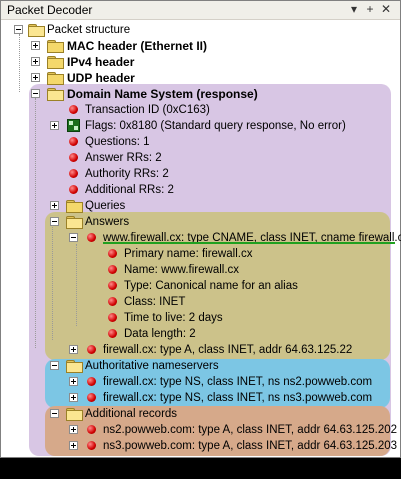 Image resolution: width=401 pixels, height=479 pixels. I want to click on tree-label: Primary name: firewall.cx, so click(188, 254).